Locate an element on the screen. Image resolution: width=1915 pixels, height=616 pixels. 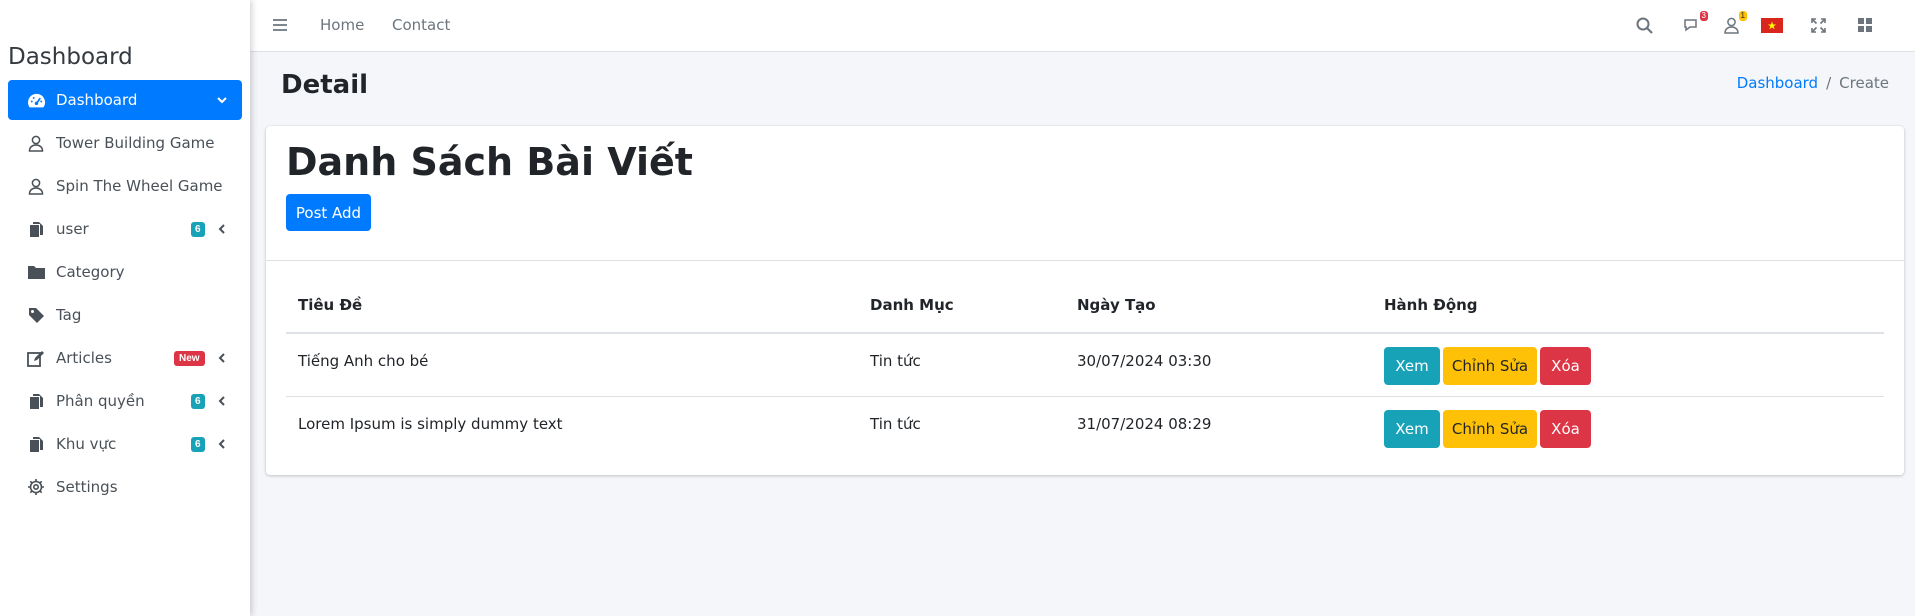
messages-badge: 3 is located at coordinates (1703, 16).